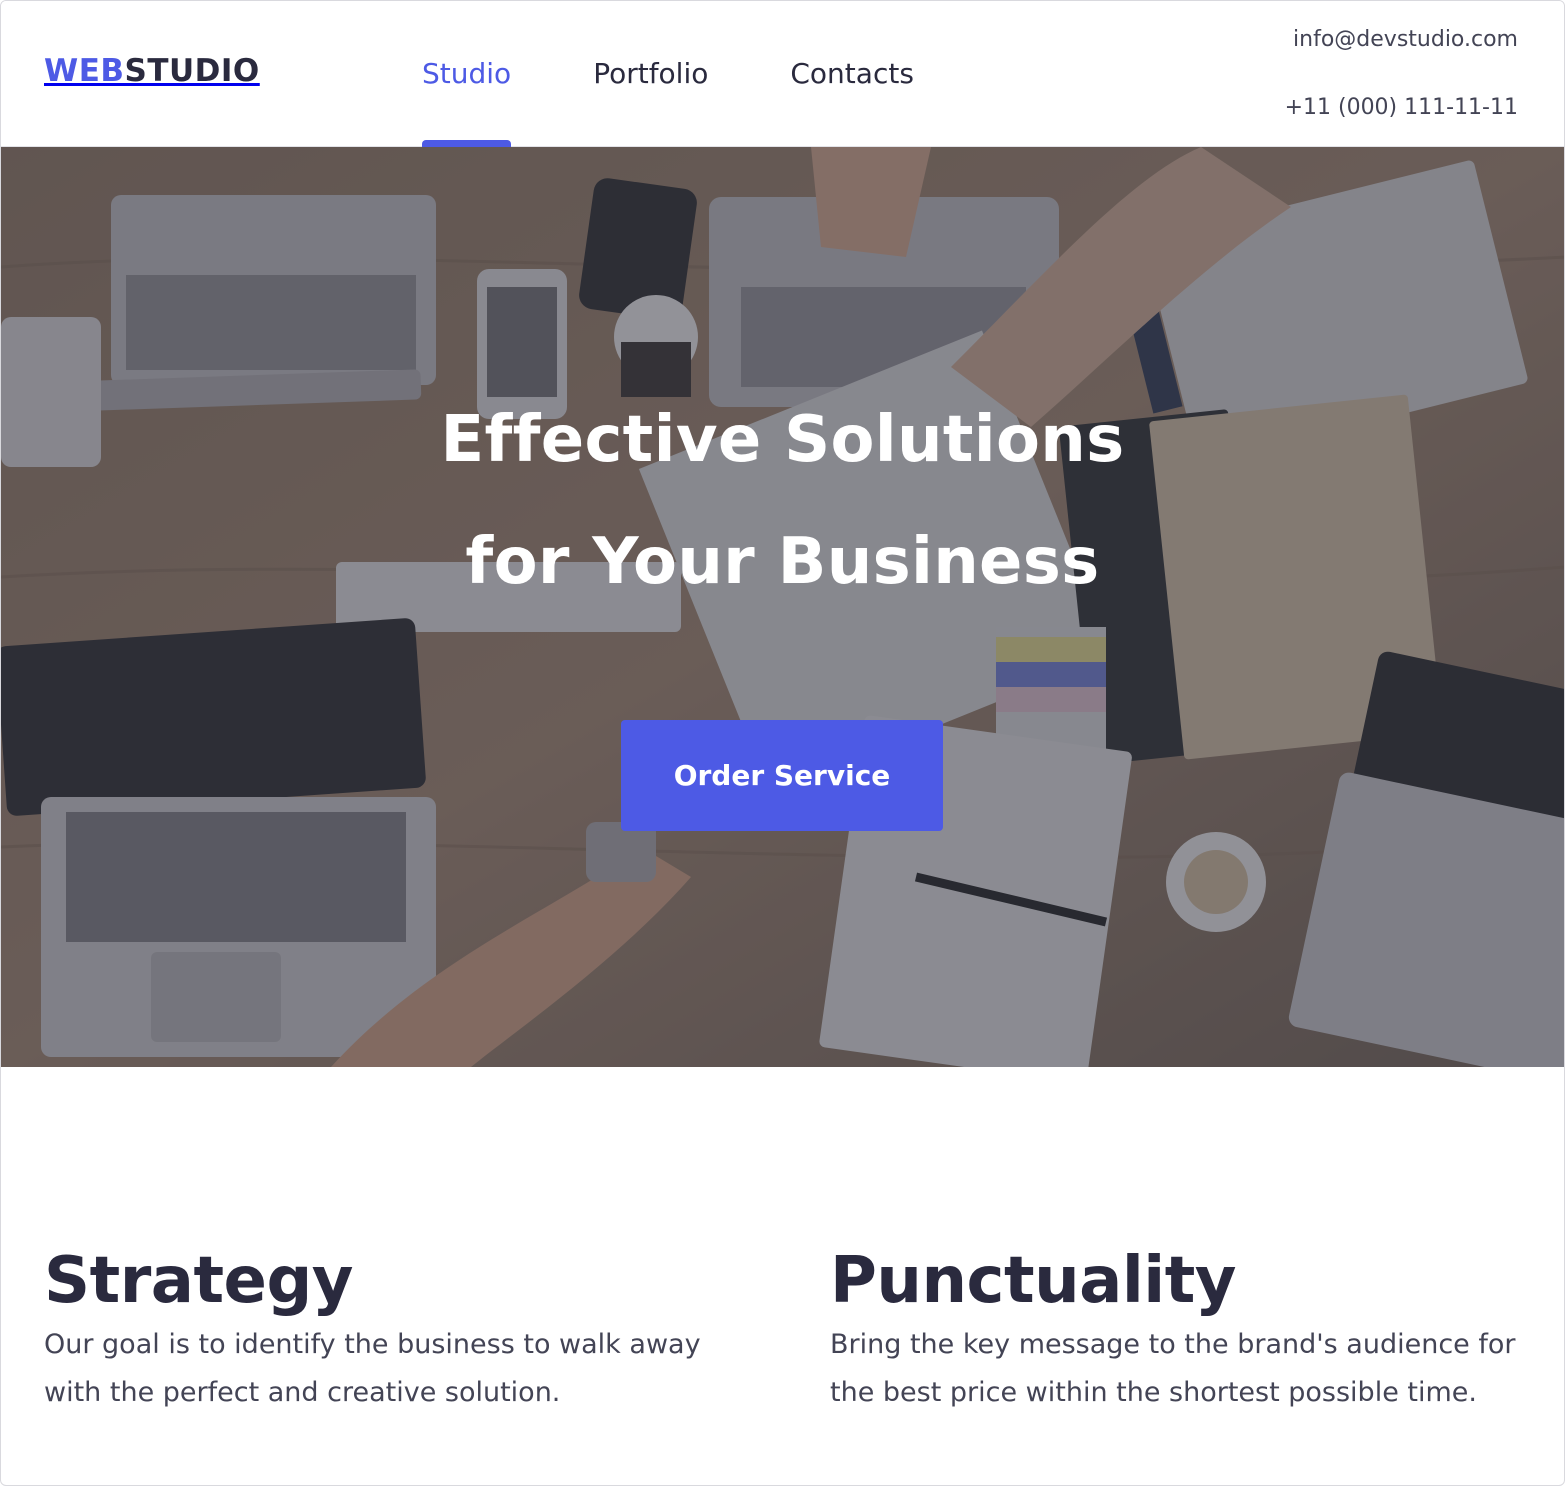 The image size is (1565, 1486). Describe the element at coordinates (1401, 108) in the screenshot. I see `phone-link: +11 (000) 111-11-11` at that location.